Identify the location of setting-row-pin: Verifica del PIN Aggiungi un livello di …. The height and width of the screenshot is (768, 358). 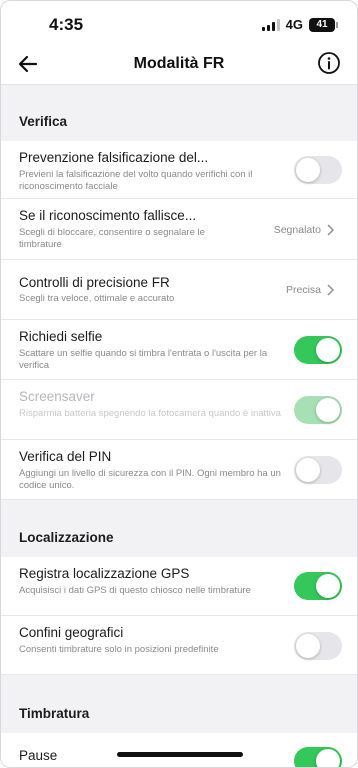
(179, 470).